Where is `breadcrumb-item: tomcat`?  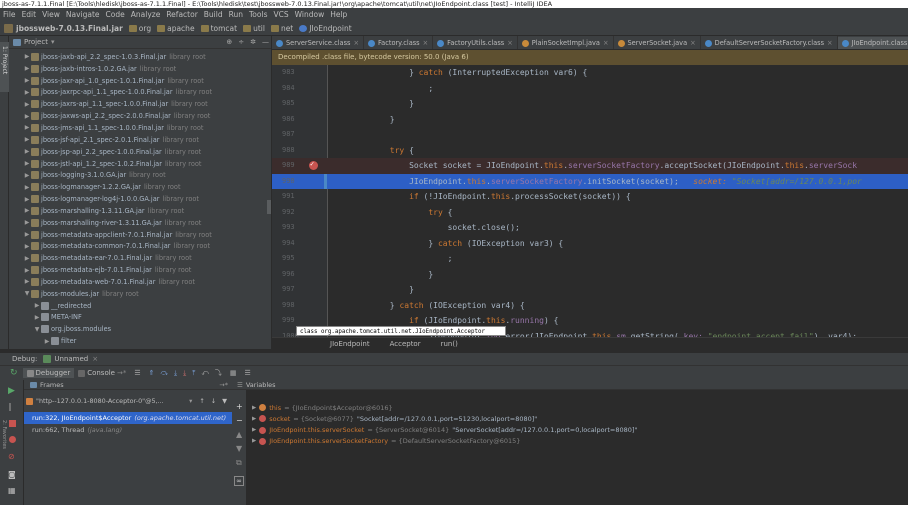
breadcrumb-item: tomcat is located at coordinates (218, 28).